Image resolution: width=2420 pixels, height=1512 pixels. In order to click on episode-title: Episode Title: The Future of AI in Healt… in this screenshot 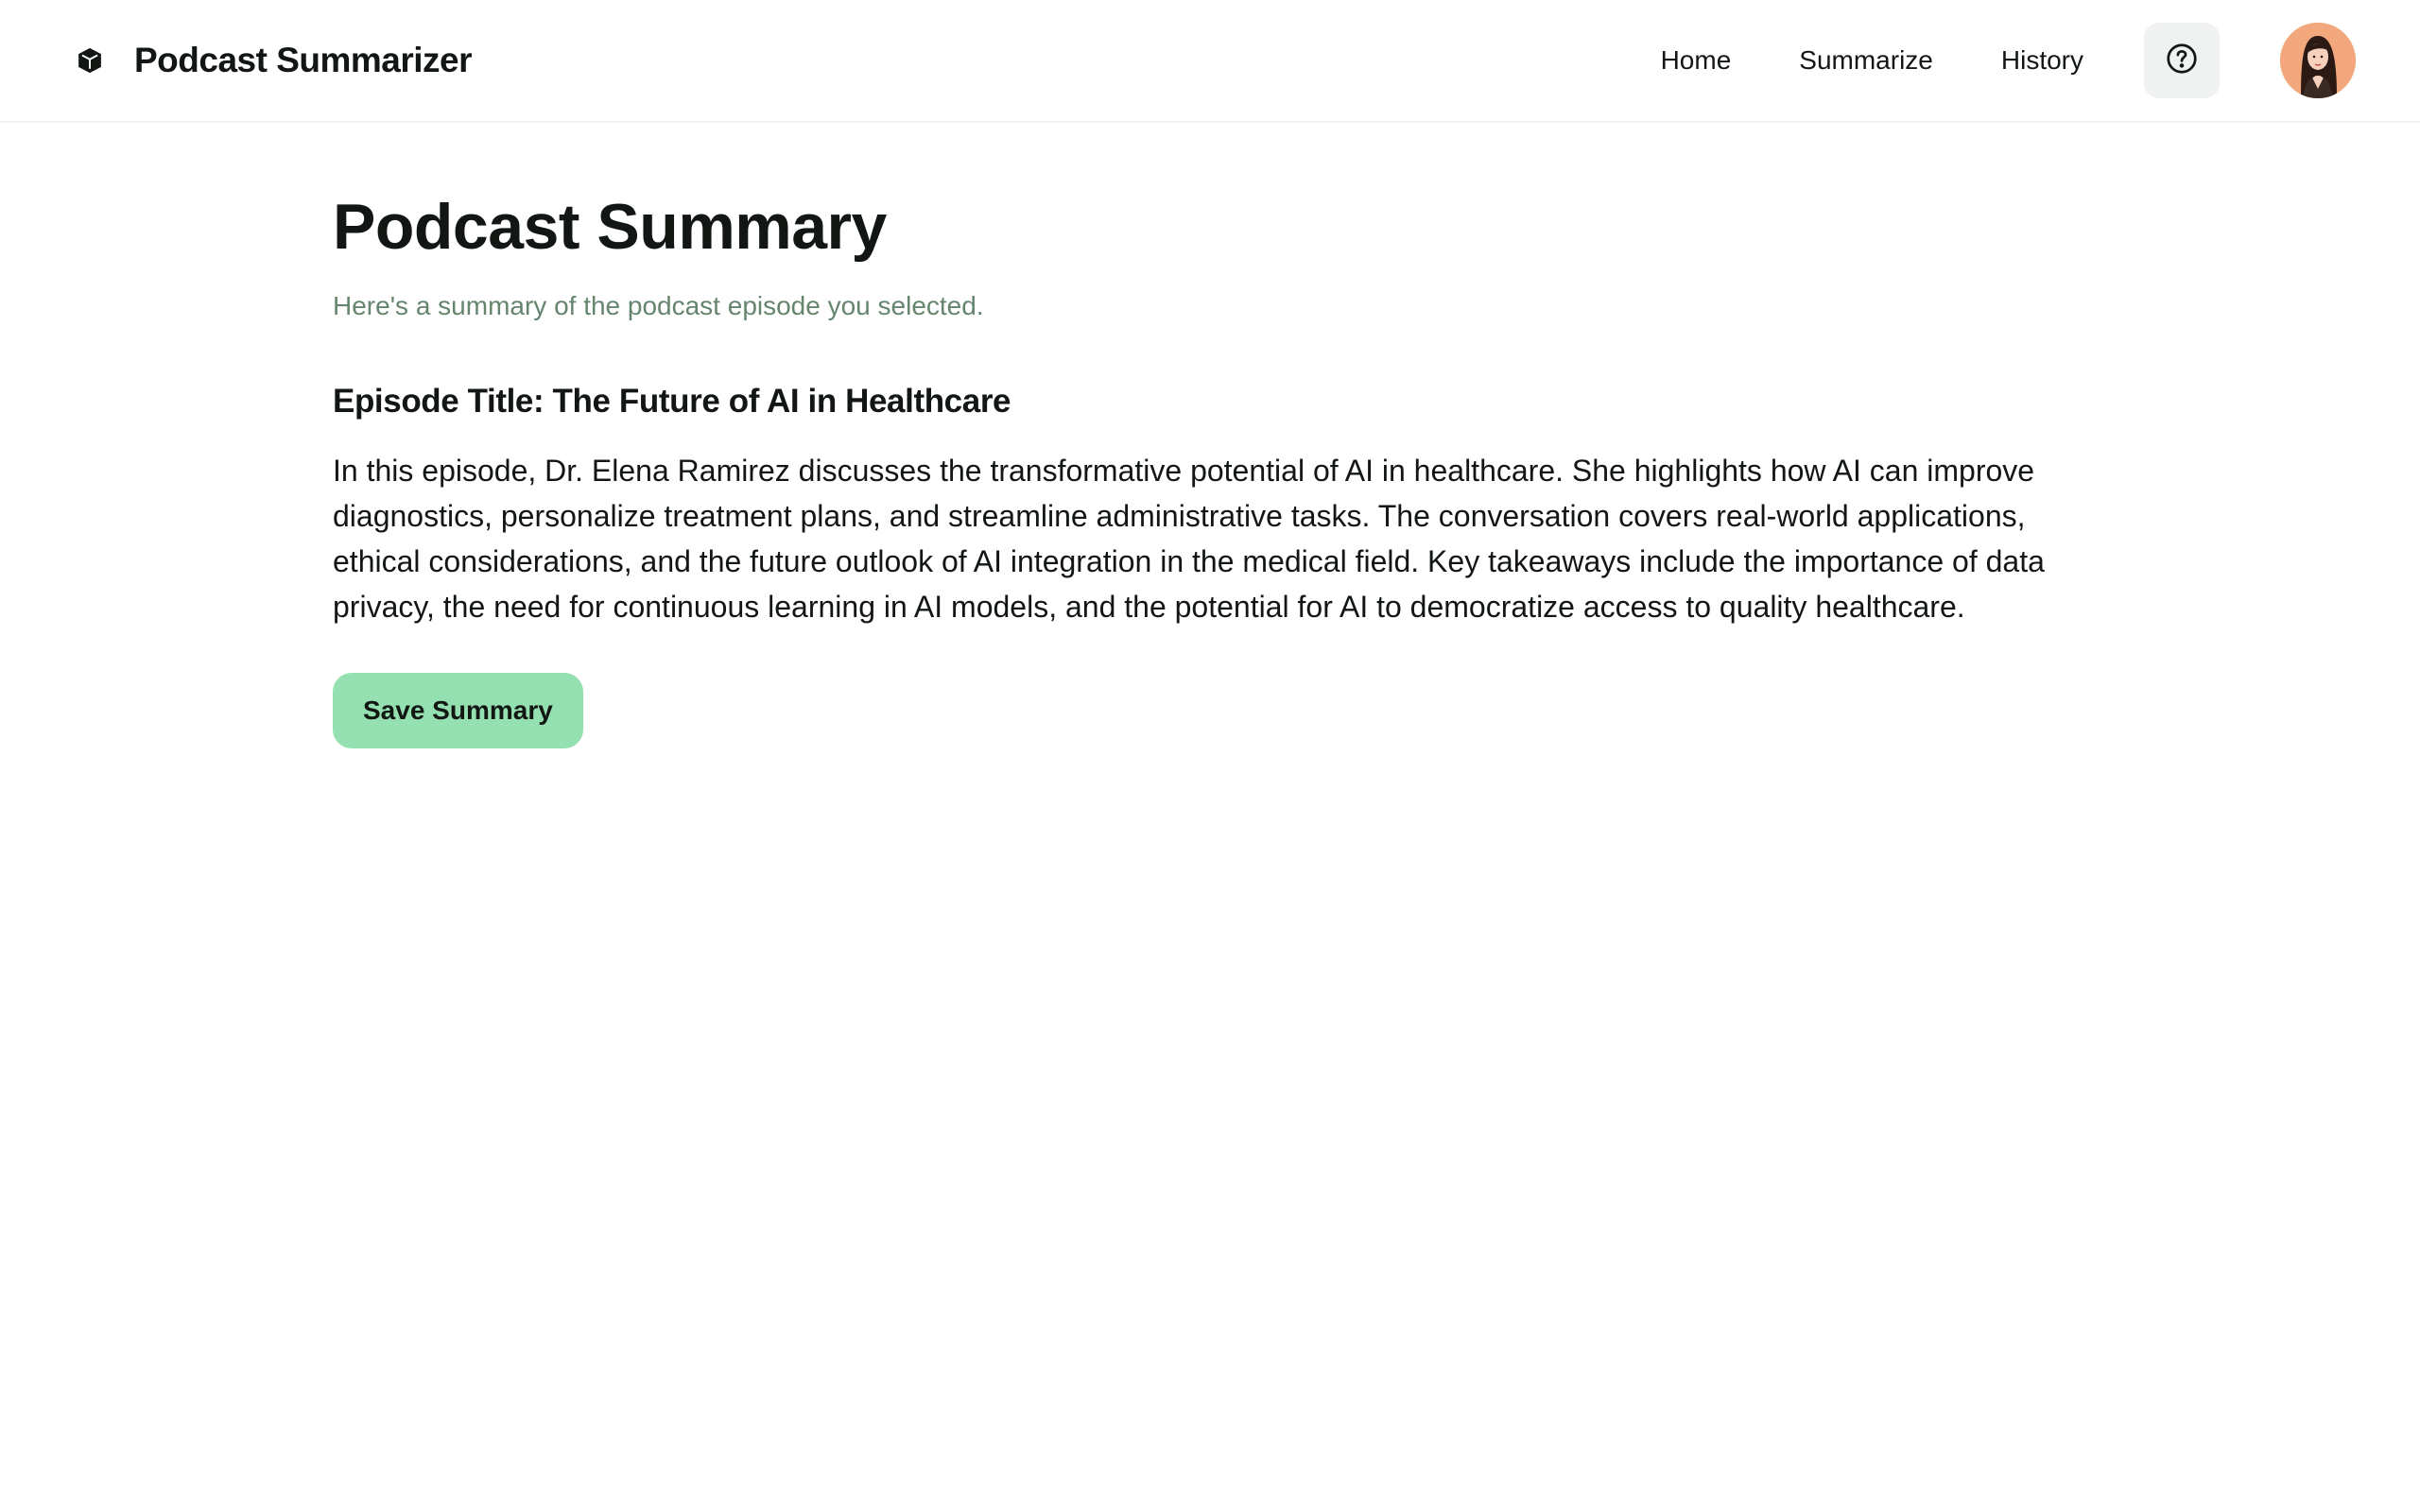, I will do `click(672, 401)`.